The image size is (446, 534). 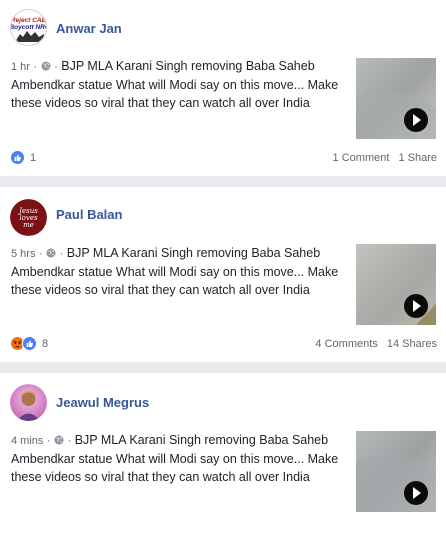 What do you see at coordinates (89, 28) in the screenshot?
I see `post-author: Anwar Jan` at bounding box center [89, 28].